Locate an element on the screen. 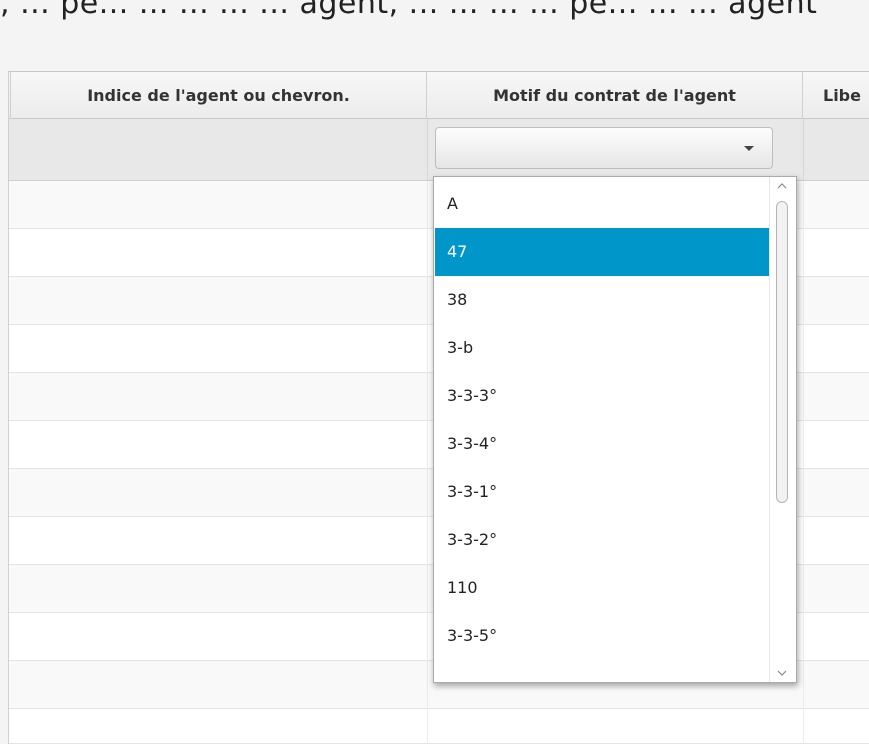 The height and width of the screenshot is (744, 869). scrollbar-thumb is located at coordinates (782, 352).